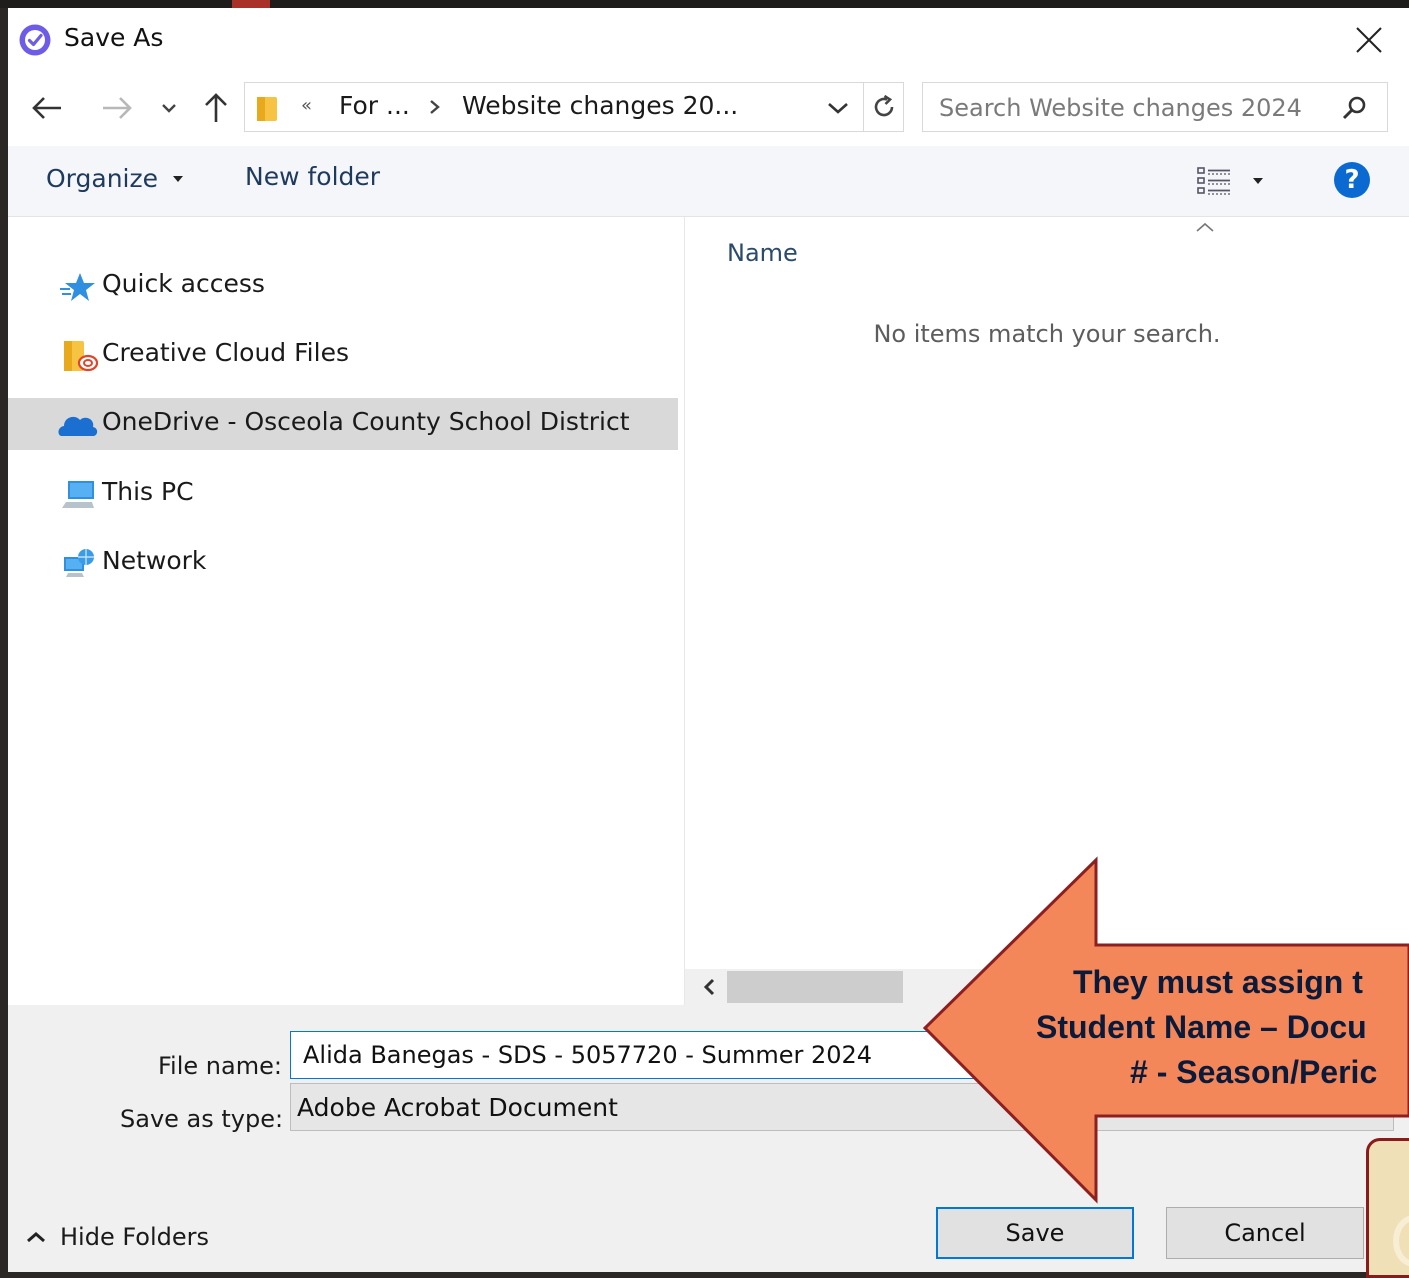 The width and height of the screenshot is (1409, 1278). What do you see at coordinates (267, 109) in the screenshot?
I see `folder-icon` at bounding box center [267, 109].